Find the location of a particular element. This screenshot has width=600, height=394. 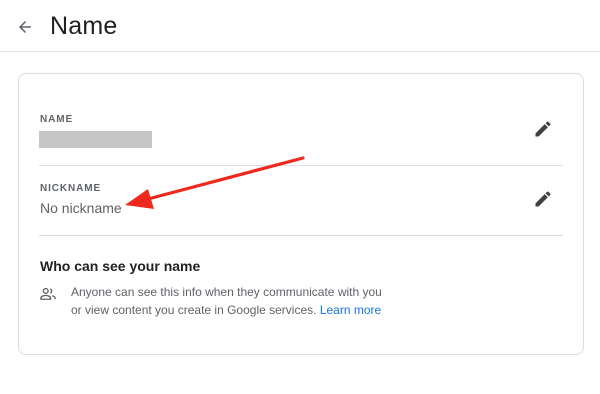

top-app-bar: Name is located at coordinates (300, 26).